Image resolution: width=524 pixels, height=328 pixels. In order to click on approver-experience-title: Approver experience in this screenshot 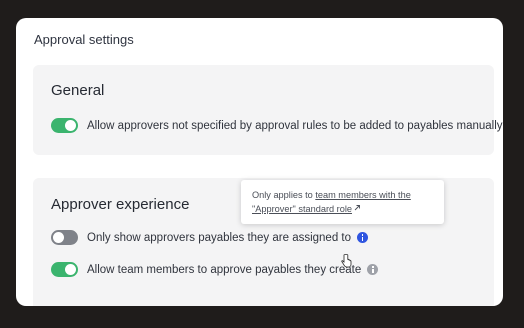, I will do `click(120, 204)`.